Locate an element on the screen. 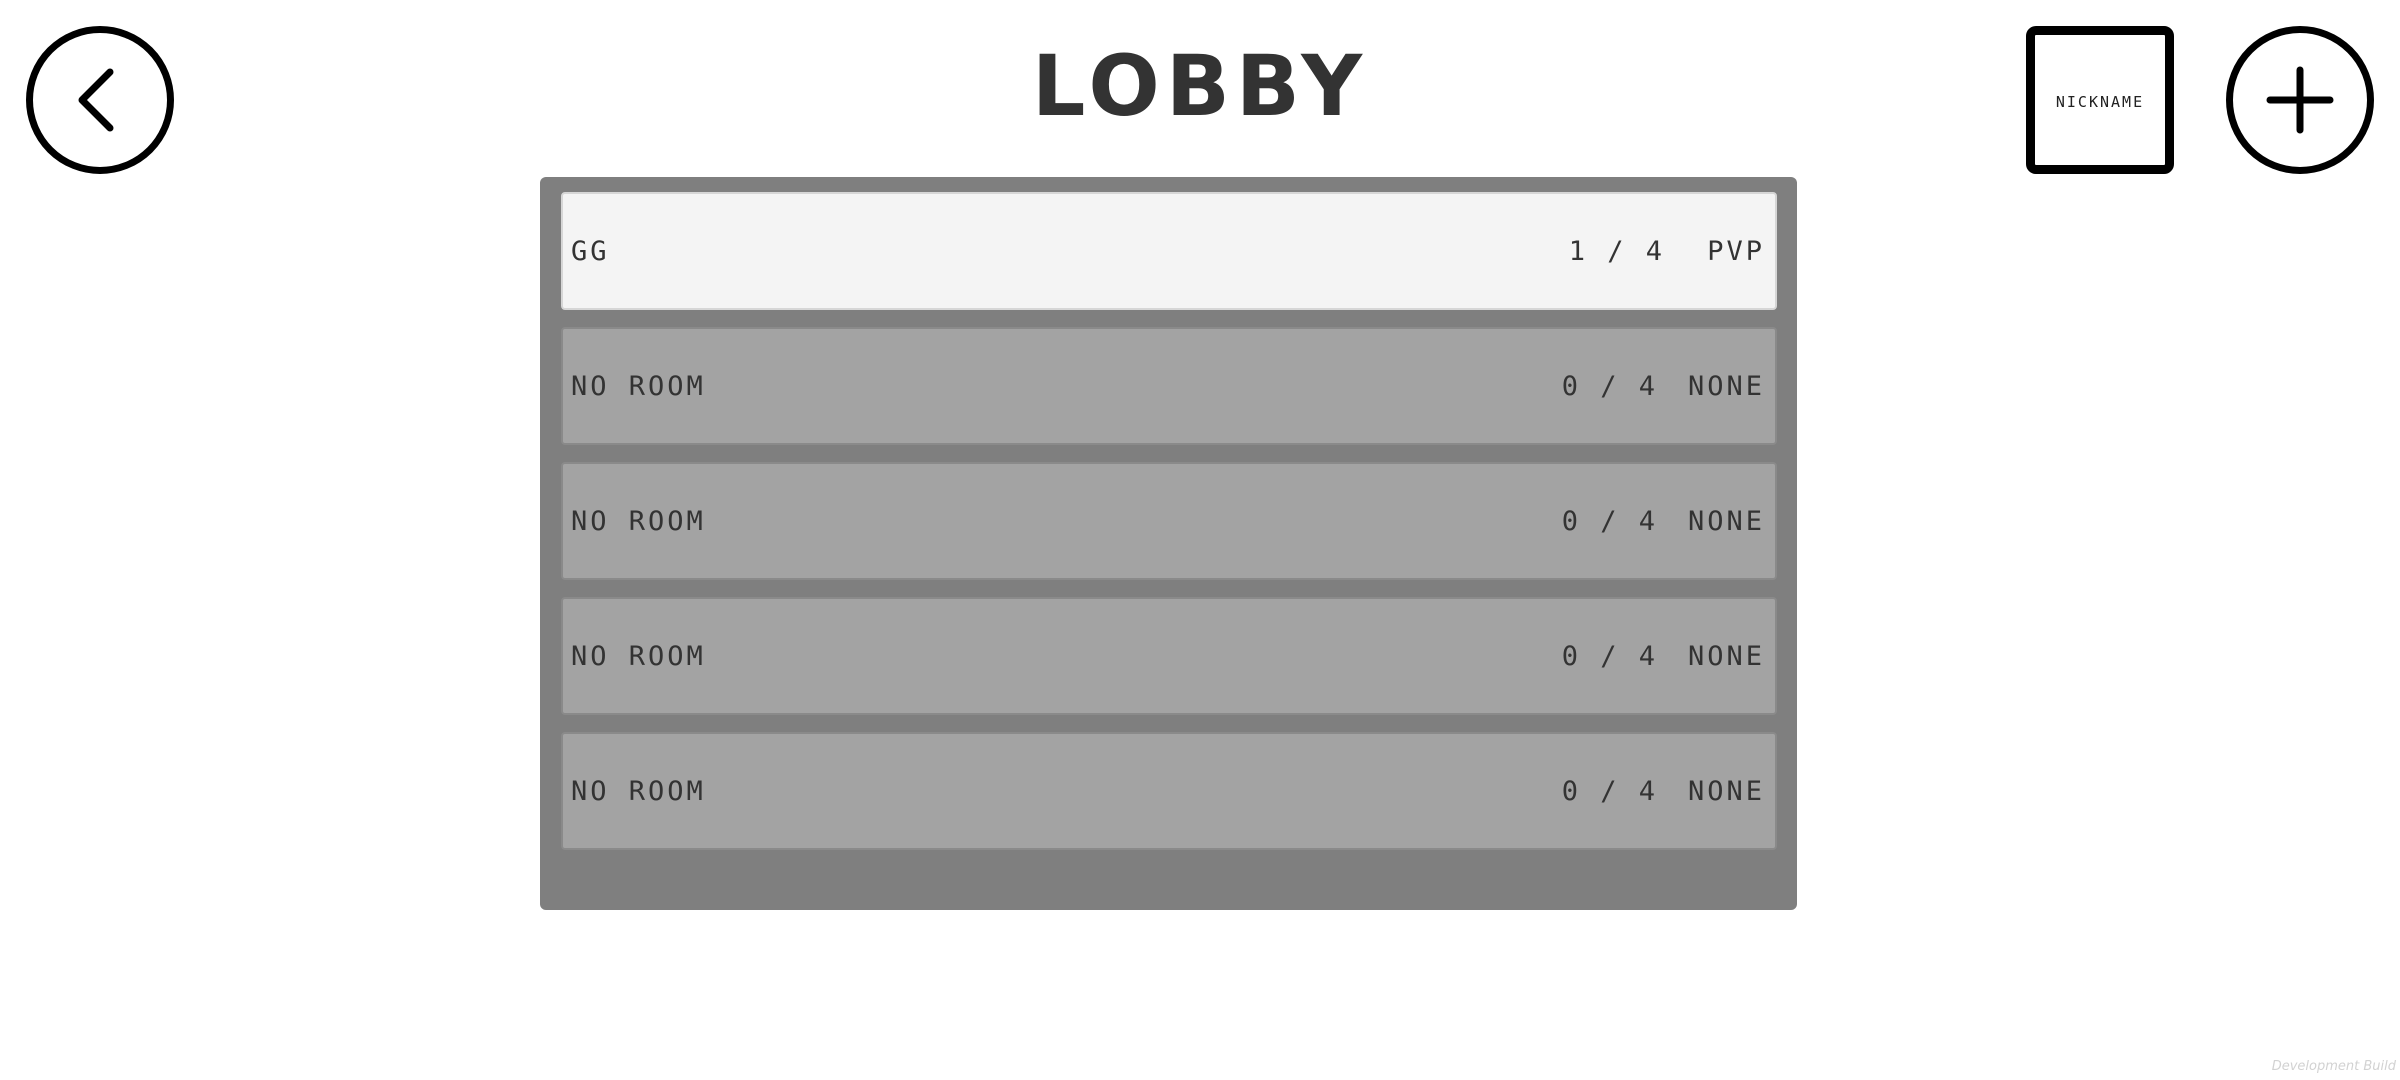  plus-icon is located at coordinates (2300, 100).